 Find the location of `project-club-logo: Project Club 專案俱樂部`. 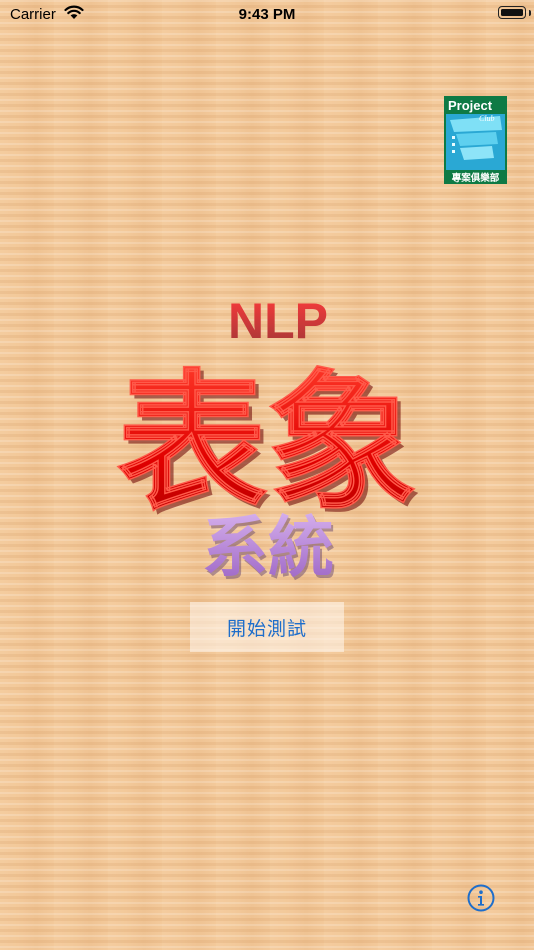

project-club-logo: Project Club 專案俱樂部 is located at coordinates (475, 140).